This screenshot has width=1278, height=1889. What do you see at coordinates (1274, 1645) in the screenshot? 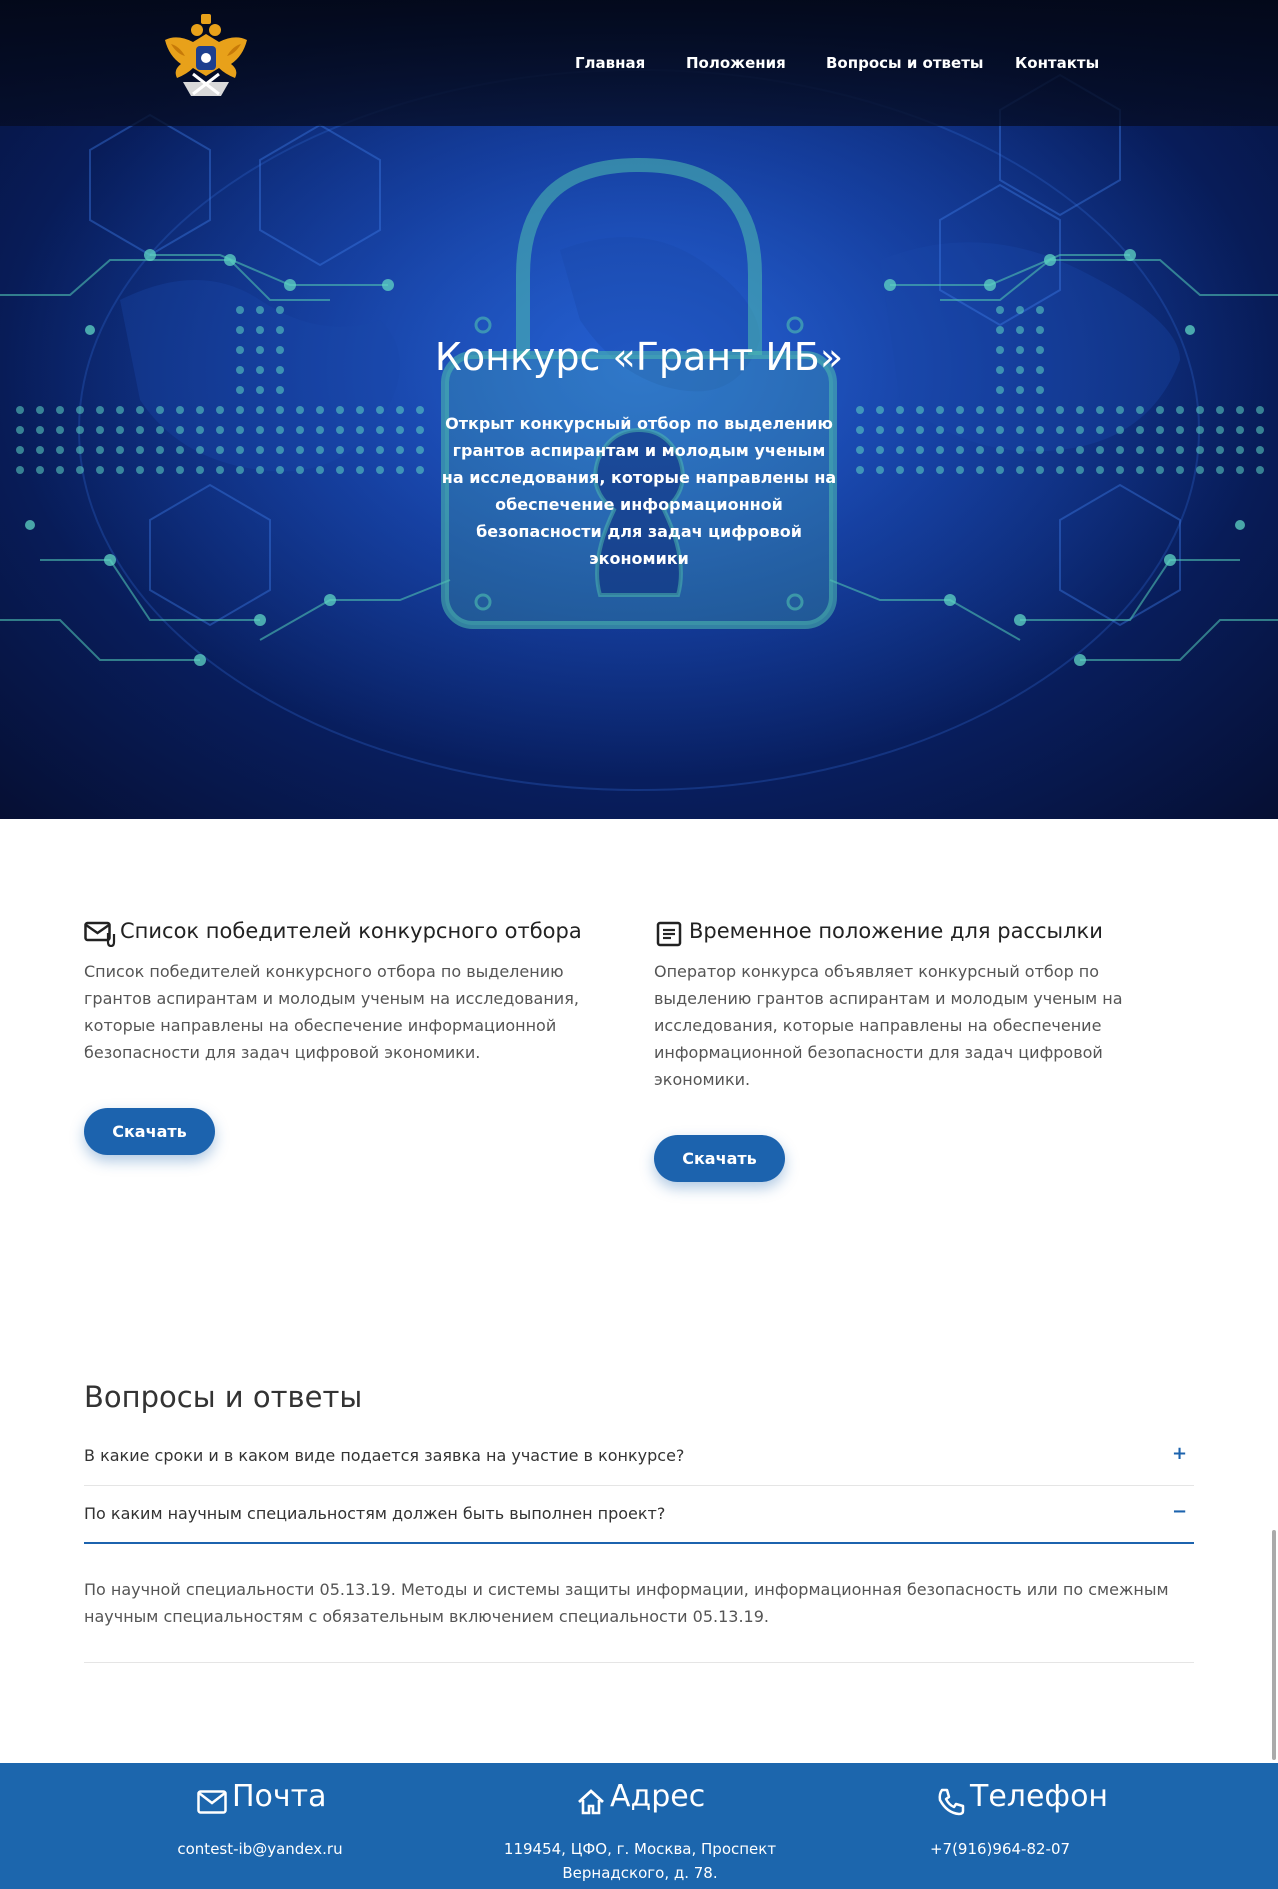
I see `scrollbar-thumb` at bounding box center [1274, 1645].